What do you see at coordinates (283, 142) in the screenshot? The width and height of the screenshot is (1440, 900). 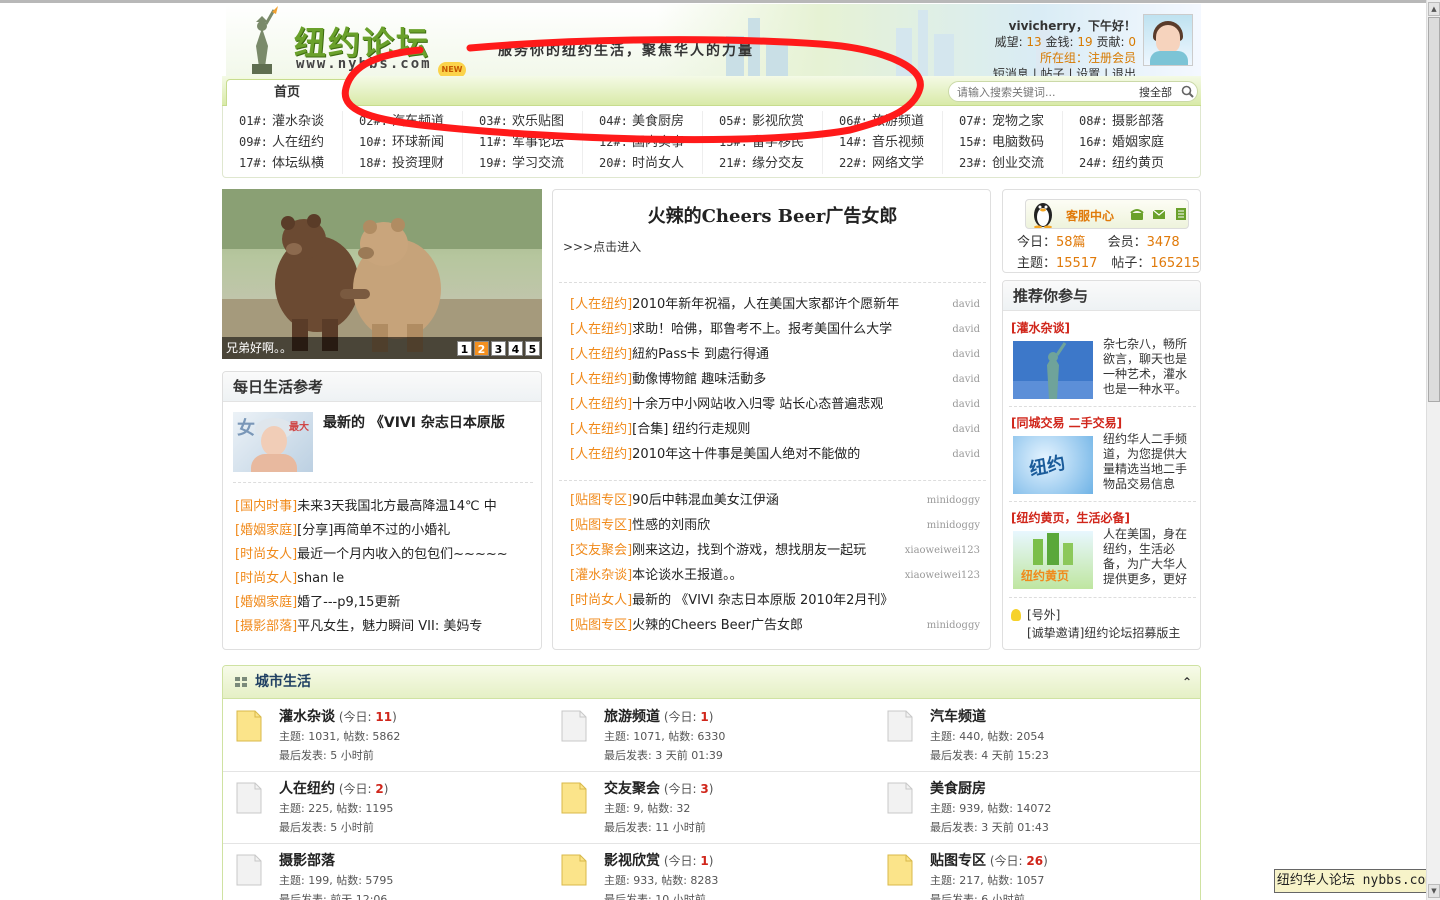 I see `forum-link: 09#: 人在纽约` at bounding box center [283, 142].